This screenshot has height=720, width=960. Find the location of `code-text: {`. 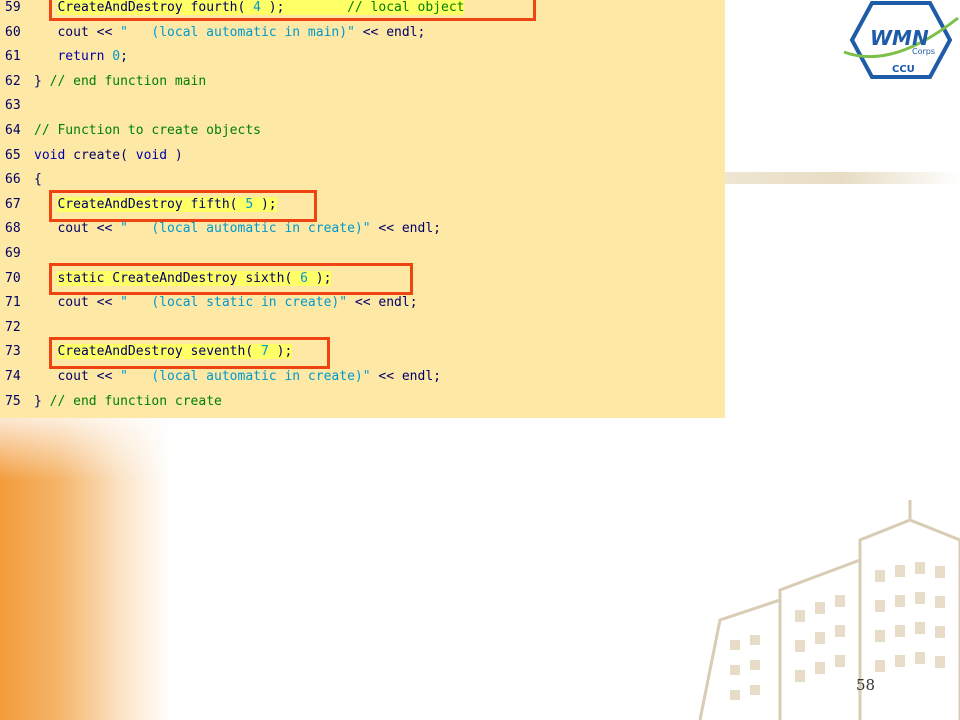

code-text: { is located at coordinates (38, 180).